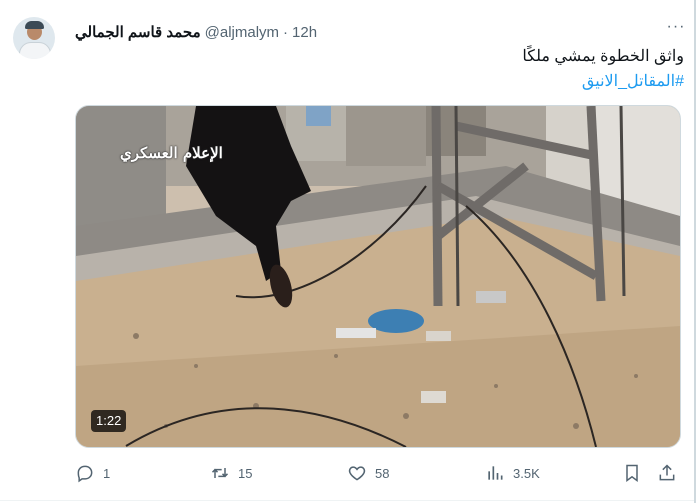 This screenshot has height=503, width=700. Describe the element at coordinates (245, 473) in the screenshot. I see `retweet-count: 15` at that location.